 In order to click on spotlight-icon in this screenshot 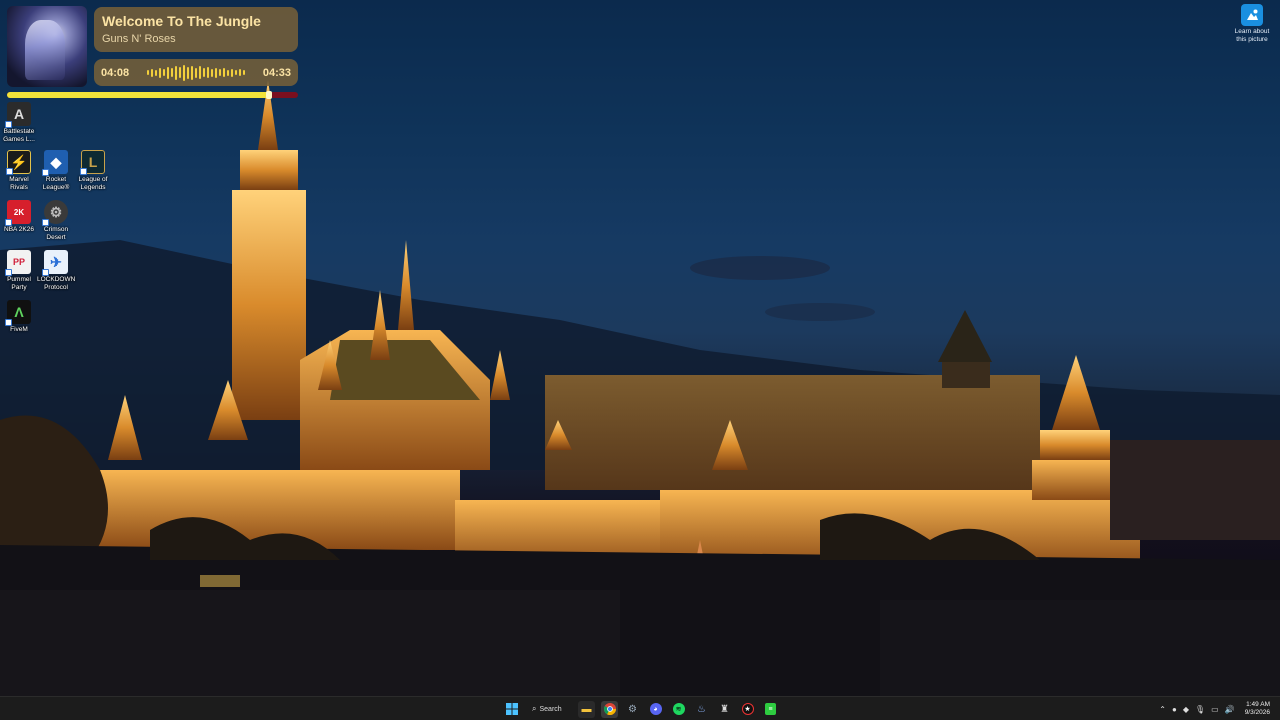, I will do `click(1252, 15)`.